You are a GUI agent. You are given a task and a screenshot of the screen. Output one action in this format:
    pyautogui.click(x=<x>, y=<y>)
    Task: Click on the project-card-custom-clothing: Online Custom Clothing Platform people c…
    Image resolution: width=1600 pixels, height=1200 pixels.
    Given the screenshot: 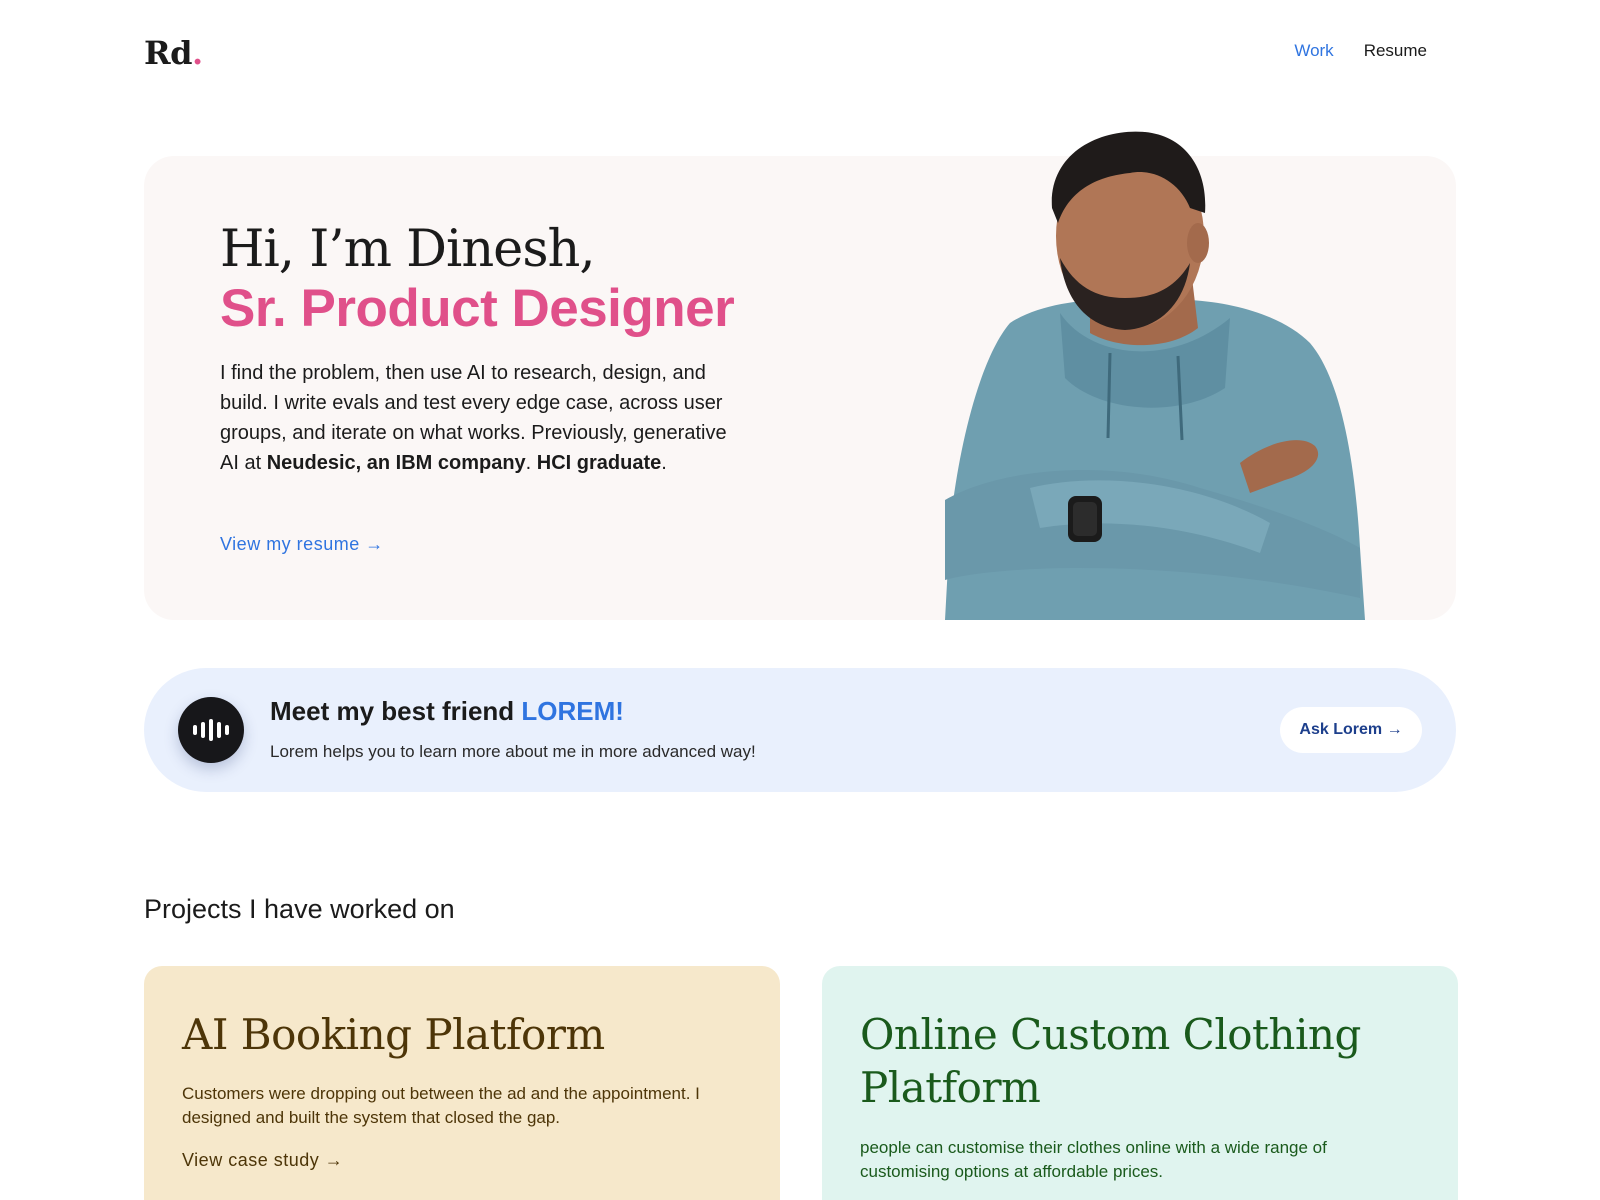 What is the action you would take?
    pyautogui.click(x=1140, y=1083)
    